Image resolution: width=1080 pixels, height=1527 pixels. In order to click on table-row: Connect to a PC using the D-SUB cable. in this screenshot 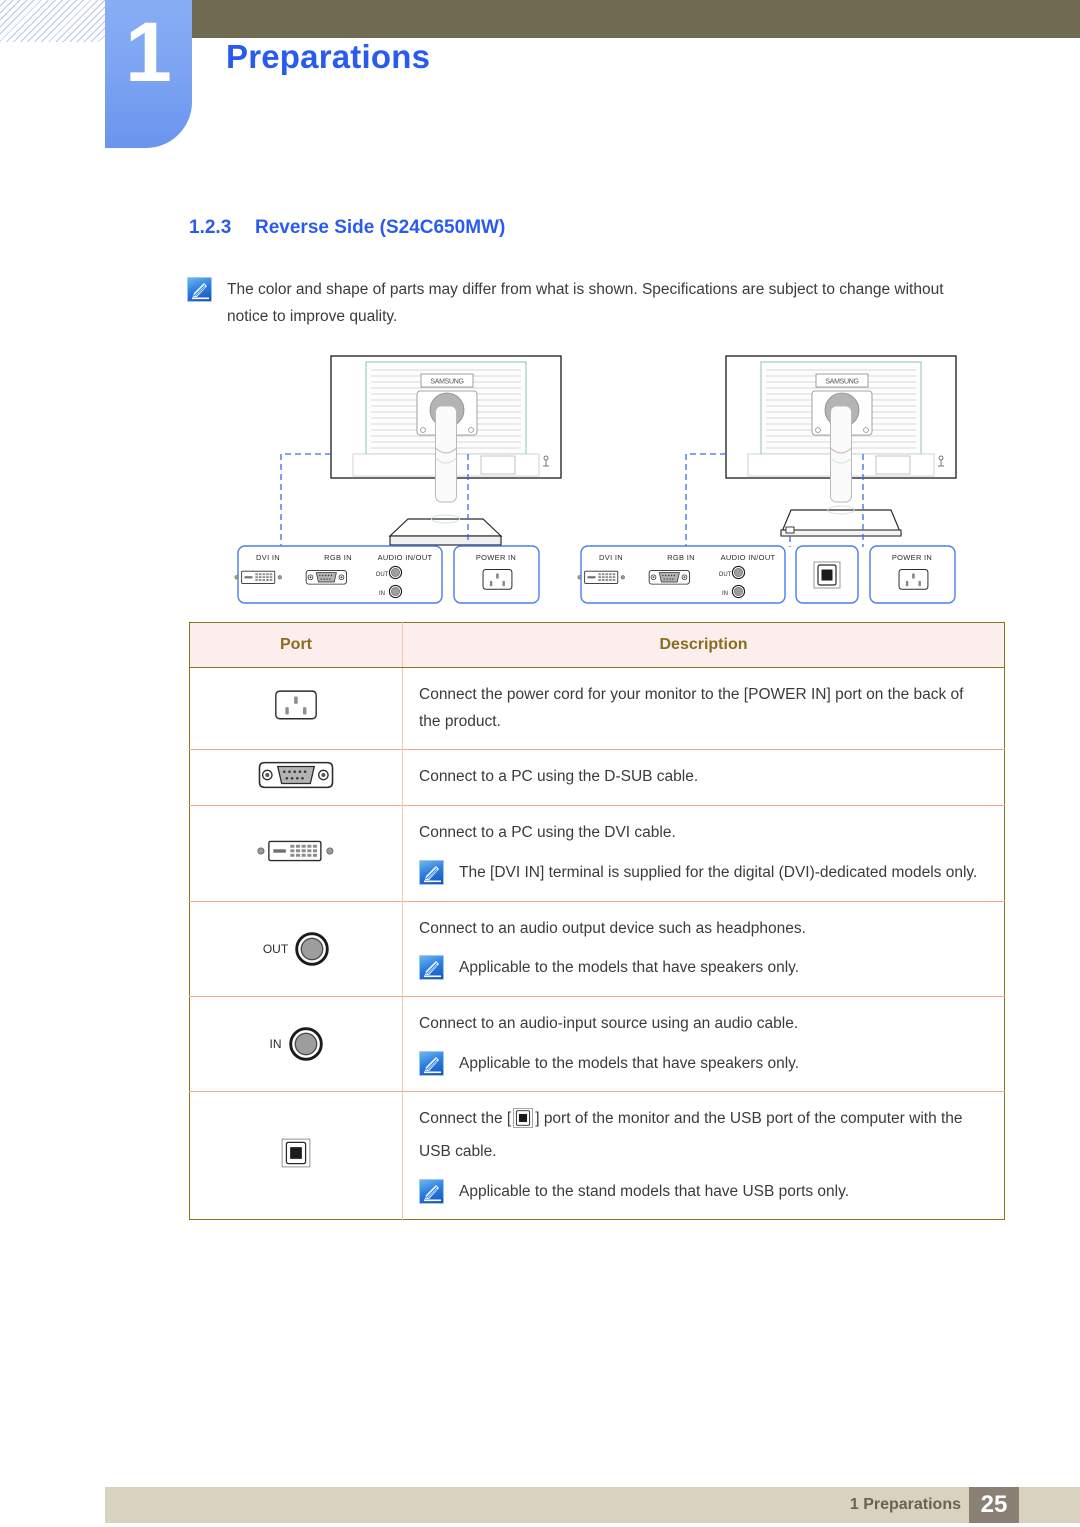, I will do `click(597, 777)`.